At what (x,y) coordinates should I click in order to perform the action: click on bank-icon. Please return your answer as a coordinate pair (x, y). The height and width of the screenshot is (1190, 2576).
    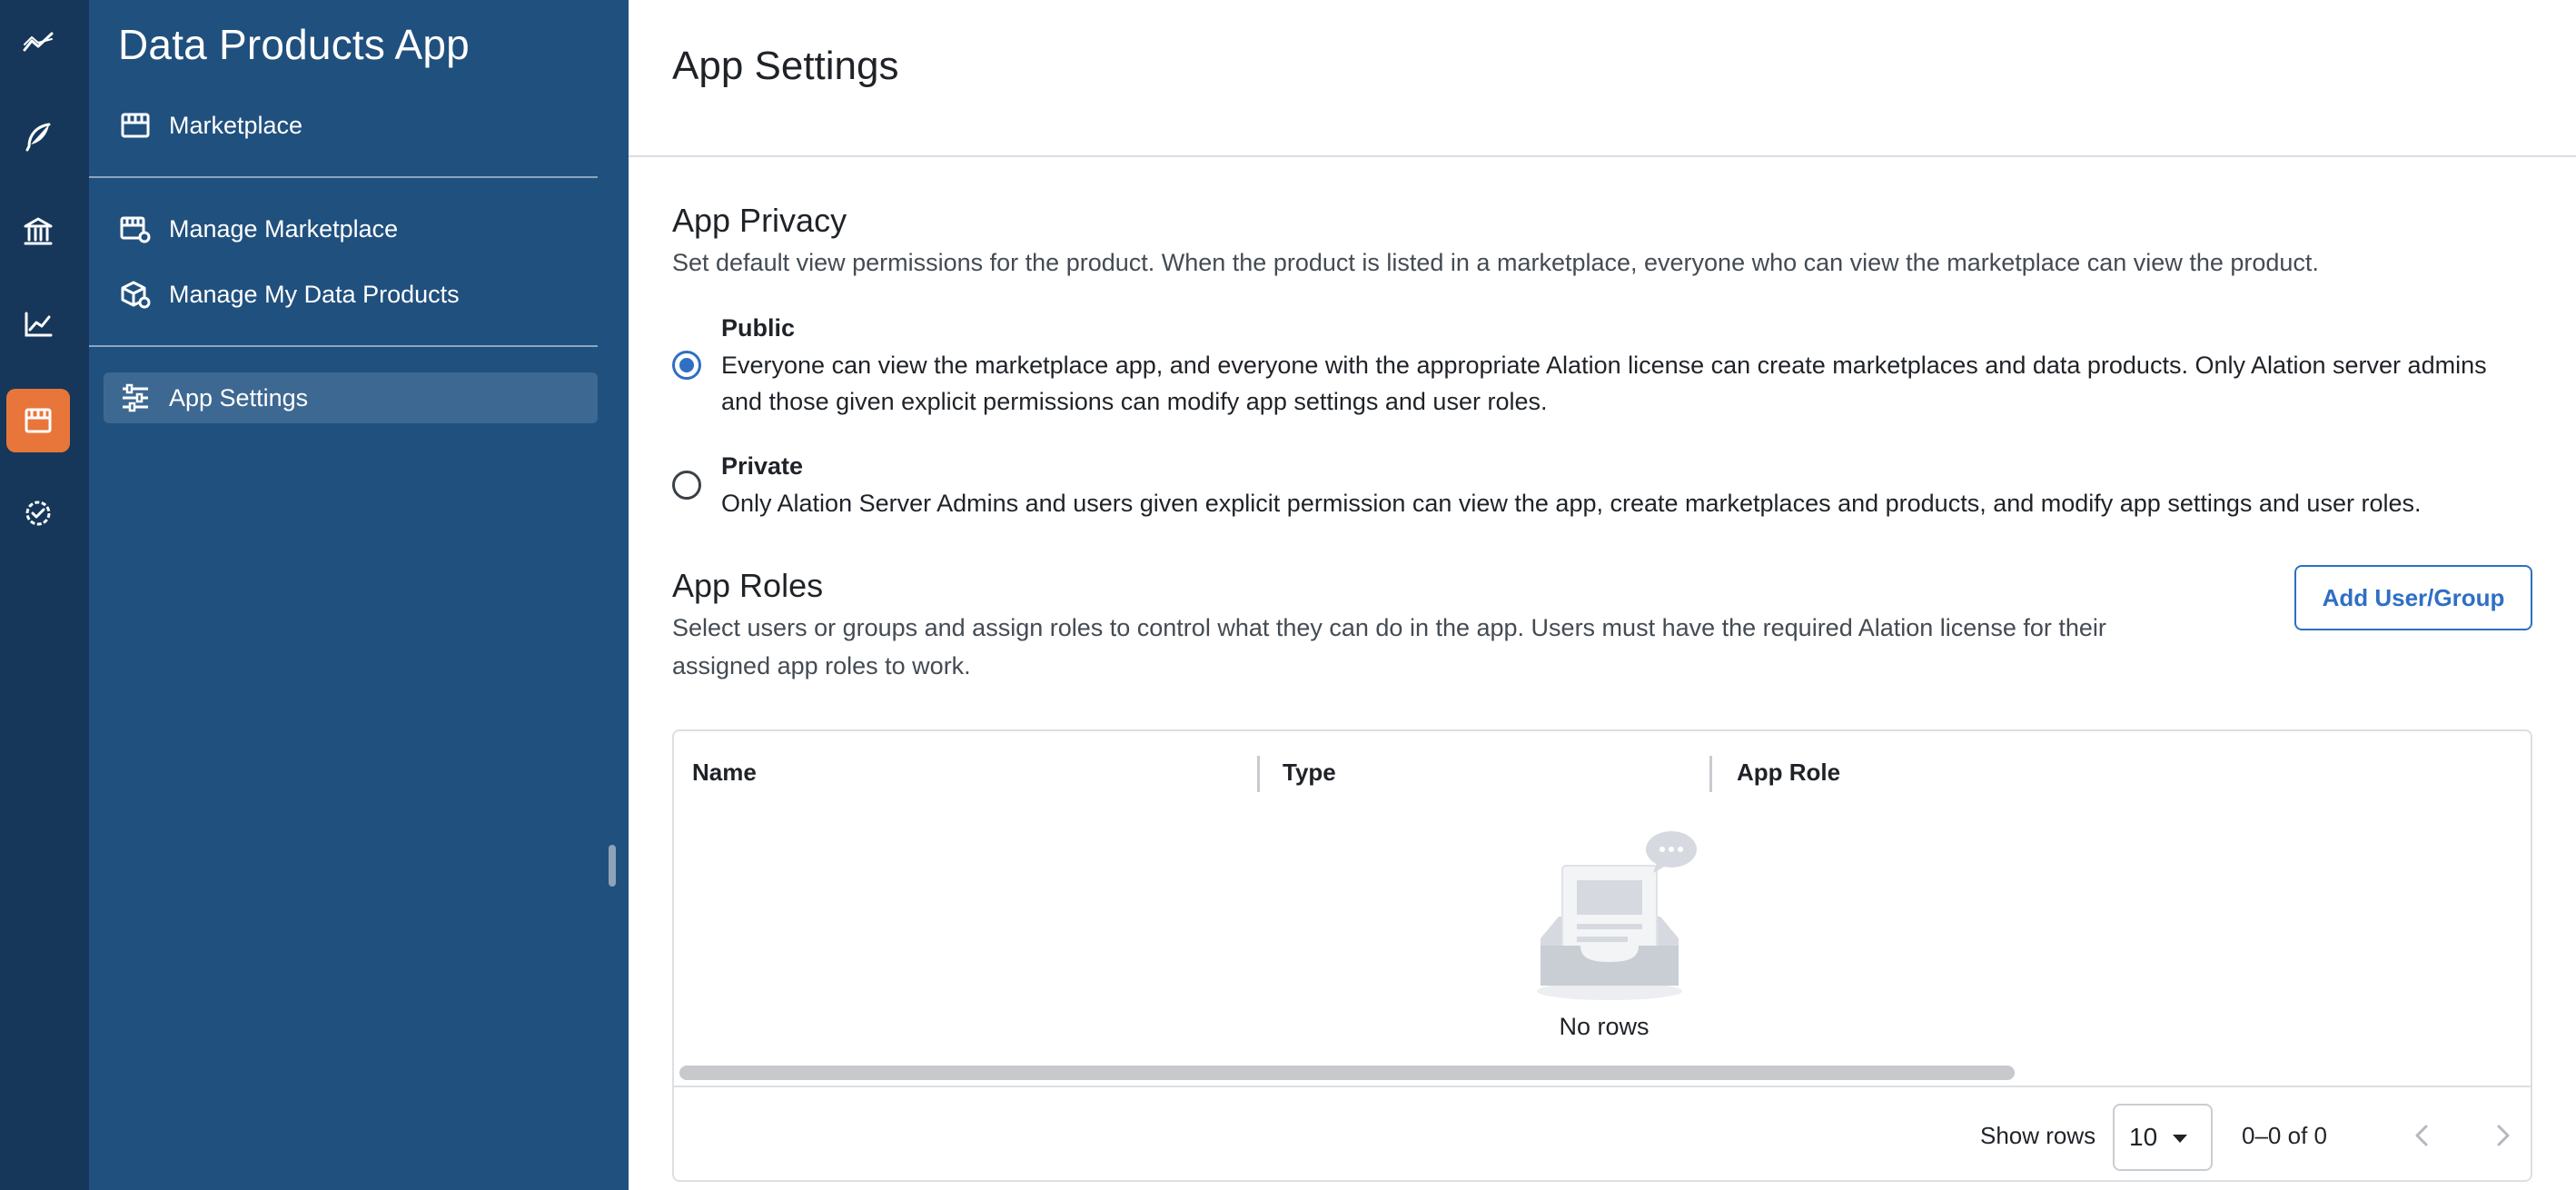
    Looking at the image, I should click on (38, 231).